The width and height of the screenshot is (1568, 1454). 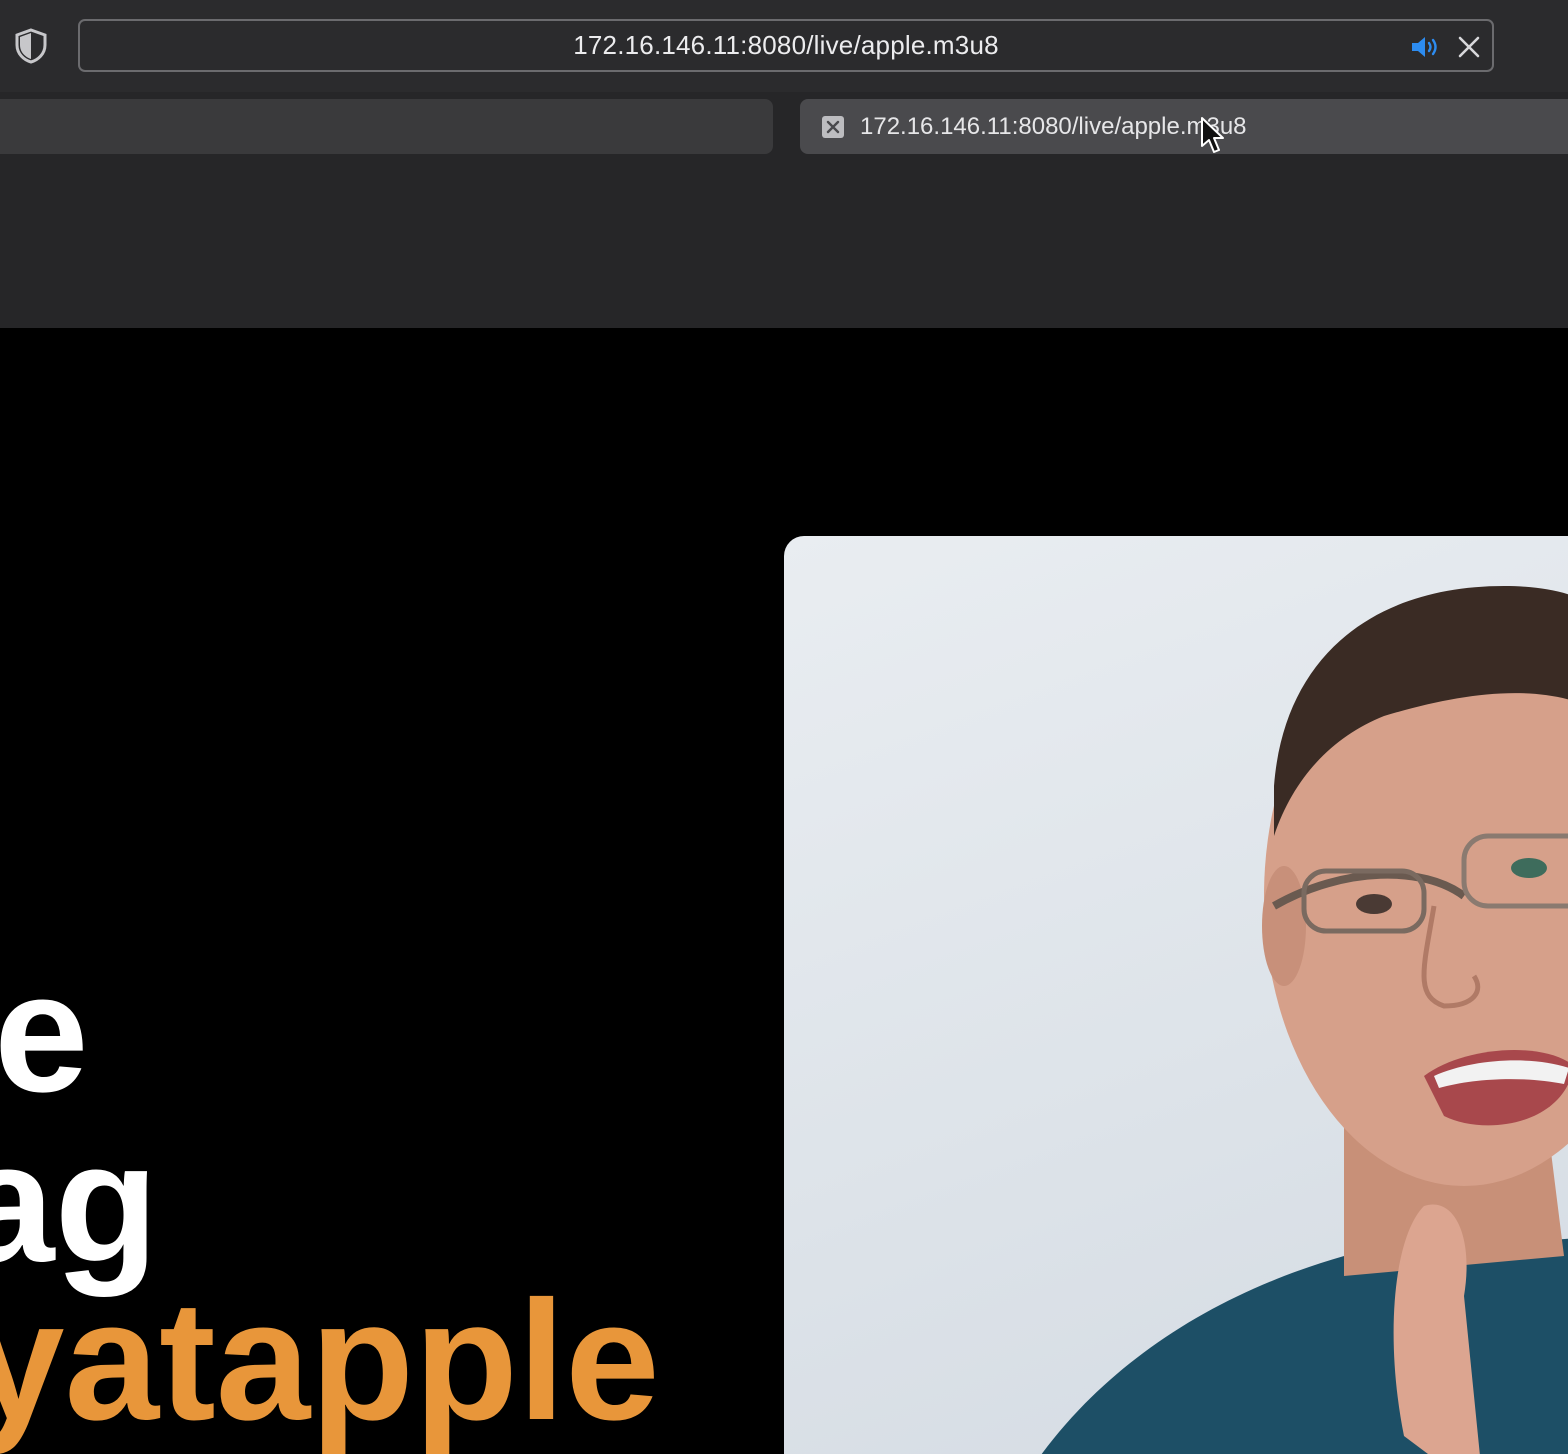 What do you see at coordinates (1469, 47) in the screenshot?
I see `close-icon` at bounding box center [1469, 47].